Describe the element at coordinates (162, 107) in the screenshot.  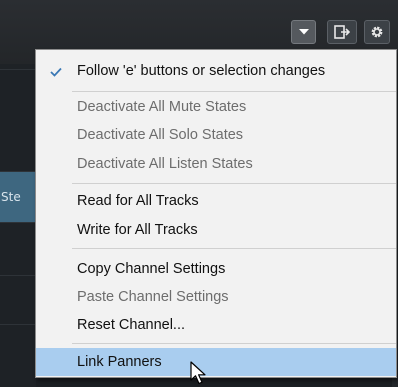
I see `menu-item-label: Deactivate All Mute States` at that location.